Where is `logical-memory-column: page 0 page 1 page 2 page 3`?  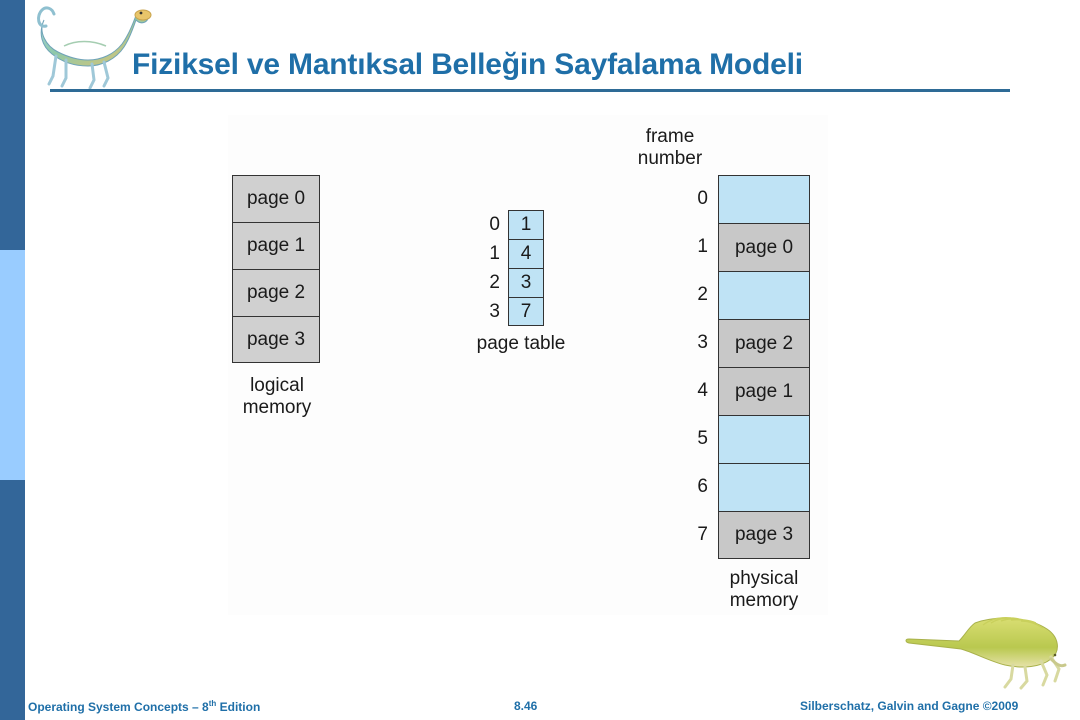 logical-memory-column: page 0 page 1 page 2 page 3 is located at coordinates (277, 269).